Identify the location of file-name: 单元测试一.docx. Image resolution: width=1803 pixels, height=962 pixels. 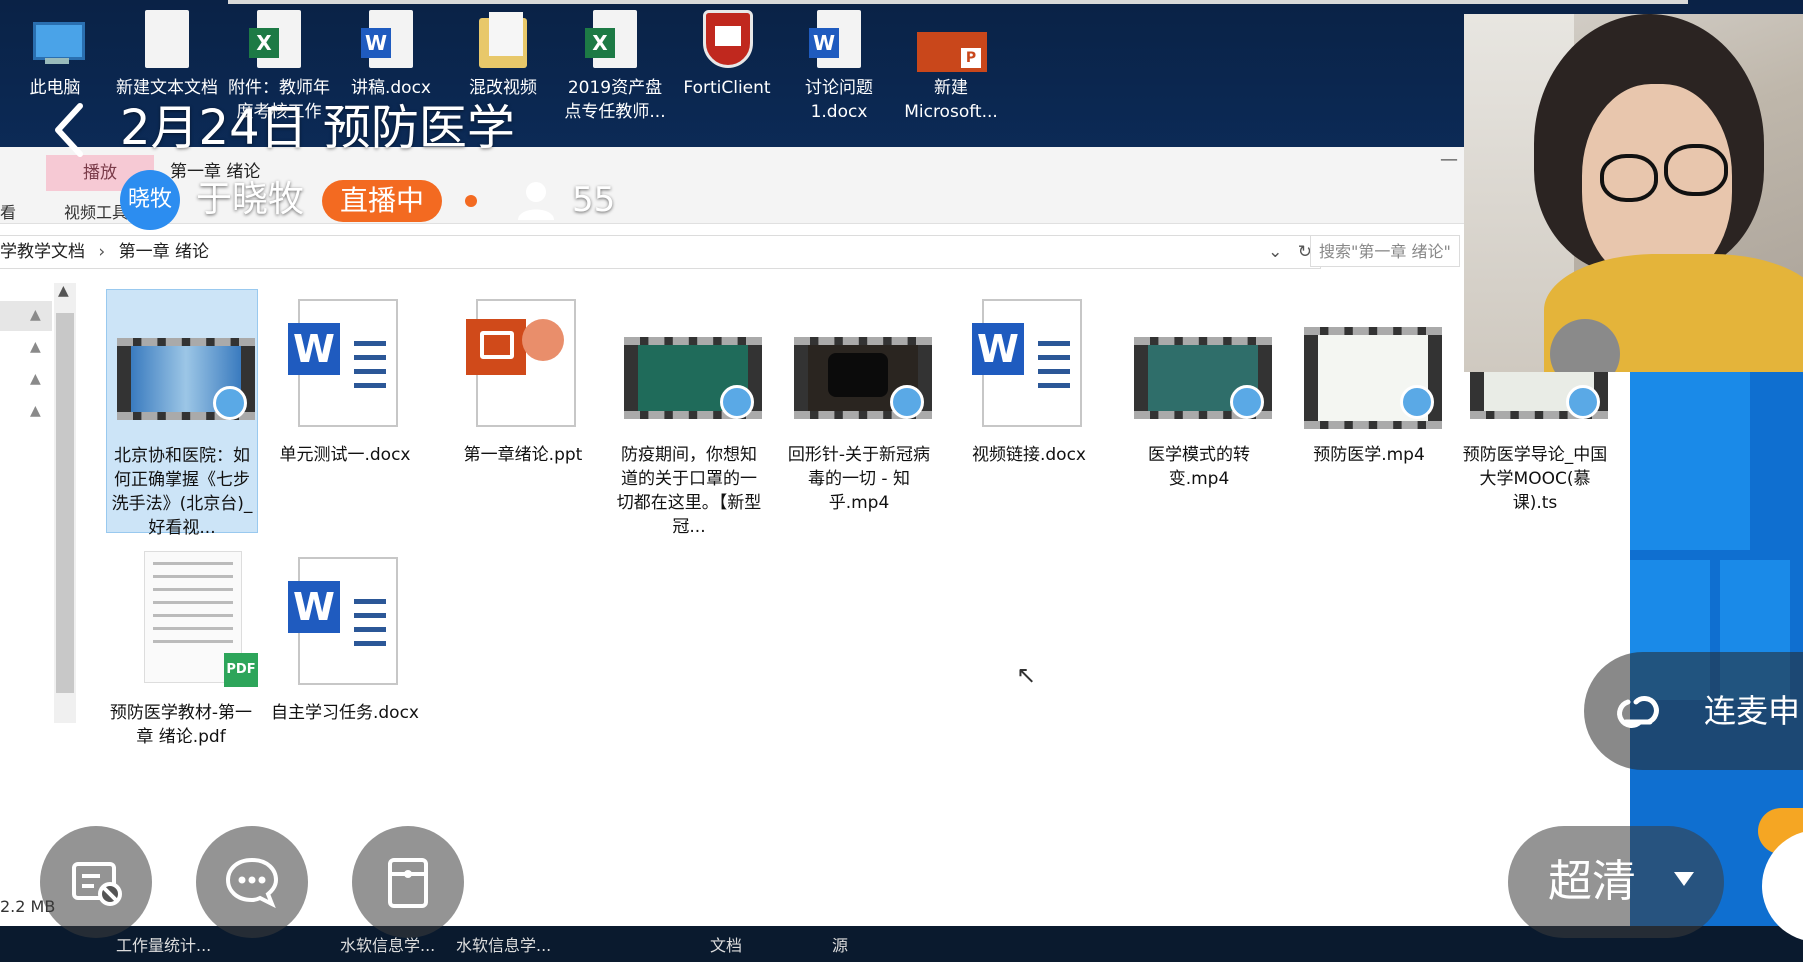
(345, 455).